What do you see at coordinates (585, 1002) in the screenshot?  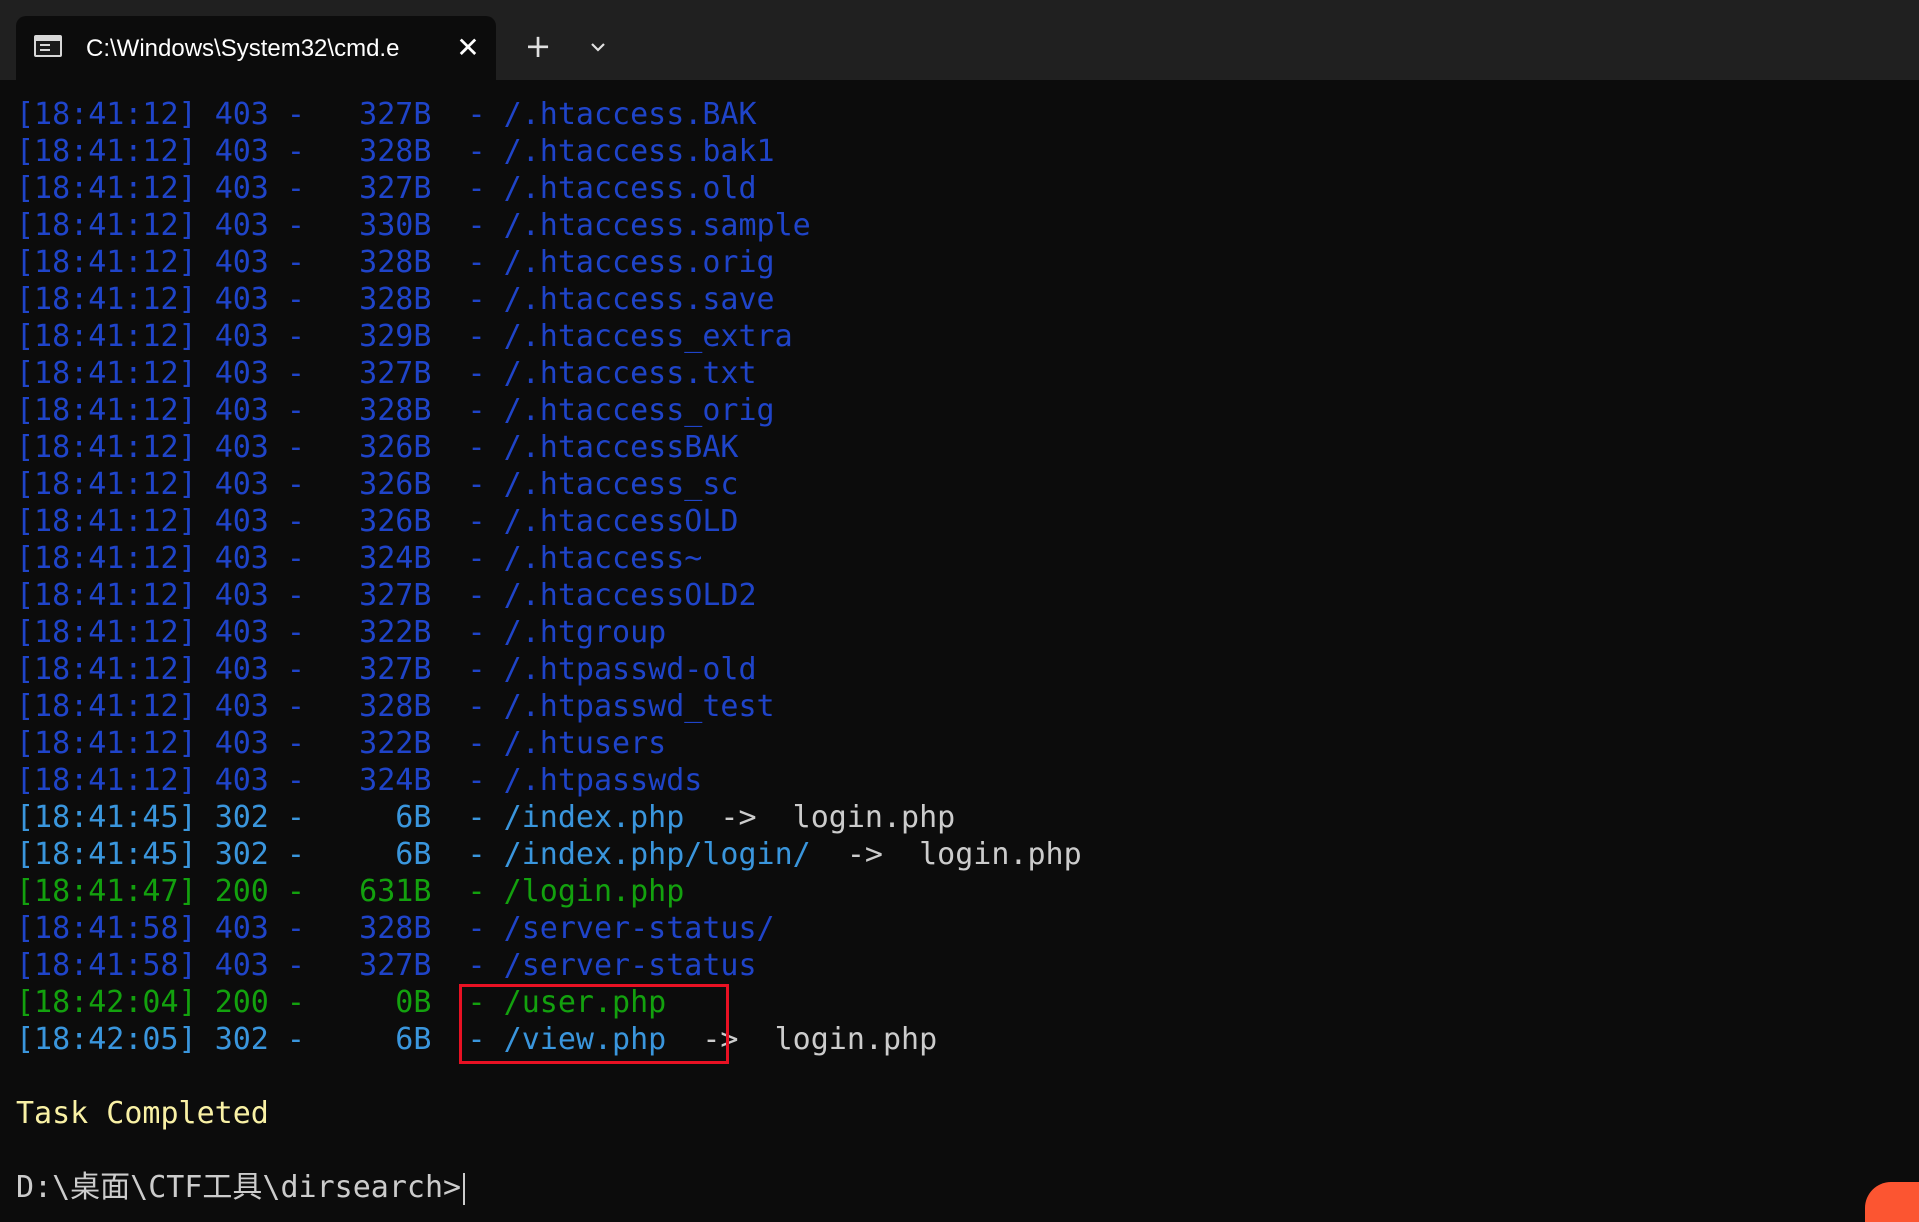 I see `path: /user.php` at bounding box center [585, 1002].